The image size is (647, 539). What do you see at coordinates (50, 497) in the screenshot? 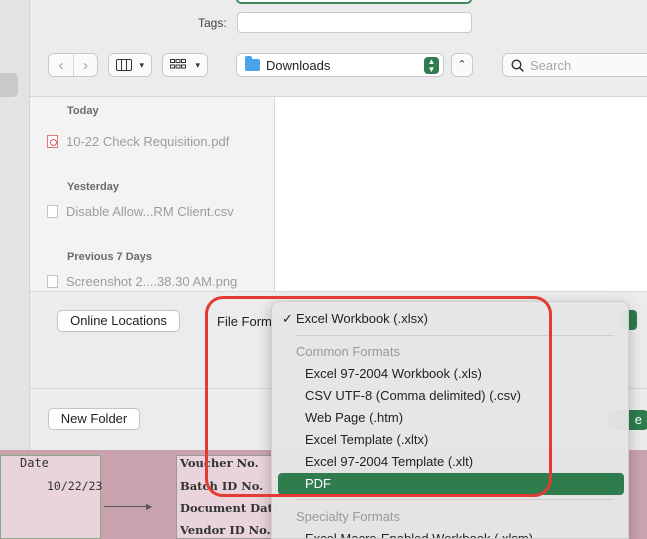
I see `date-table` at bounding box center [50, 497].